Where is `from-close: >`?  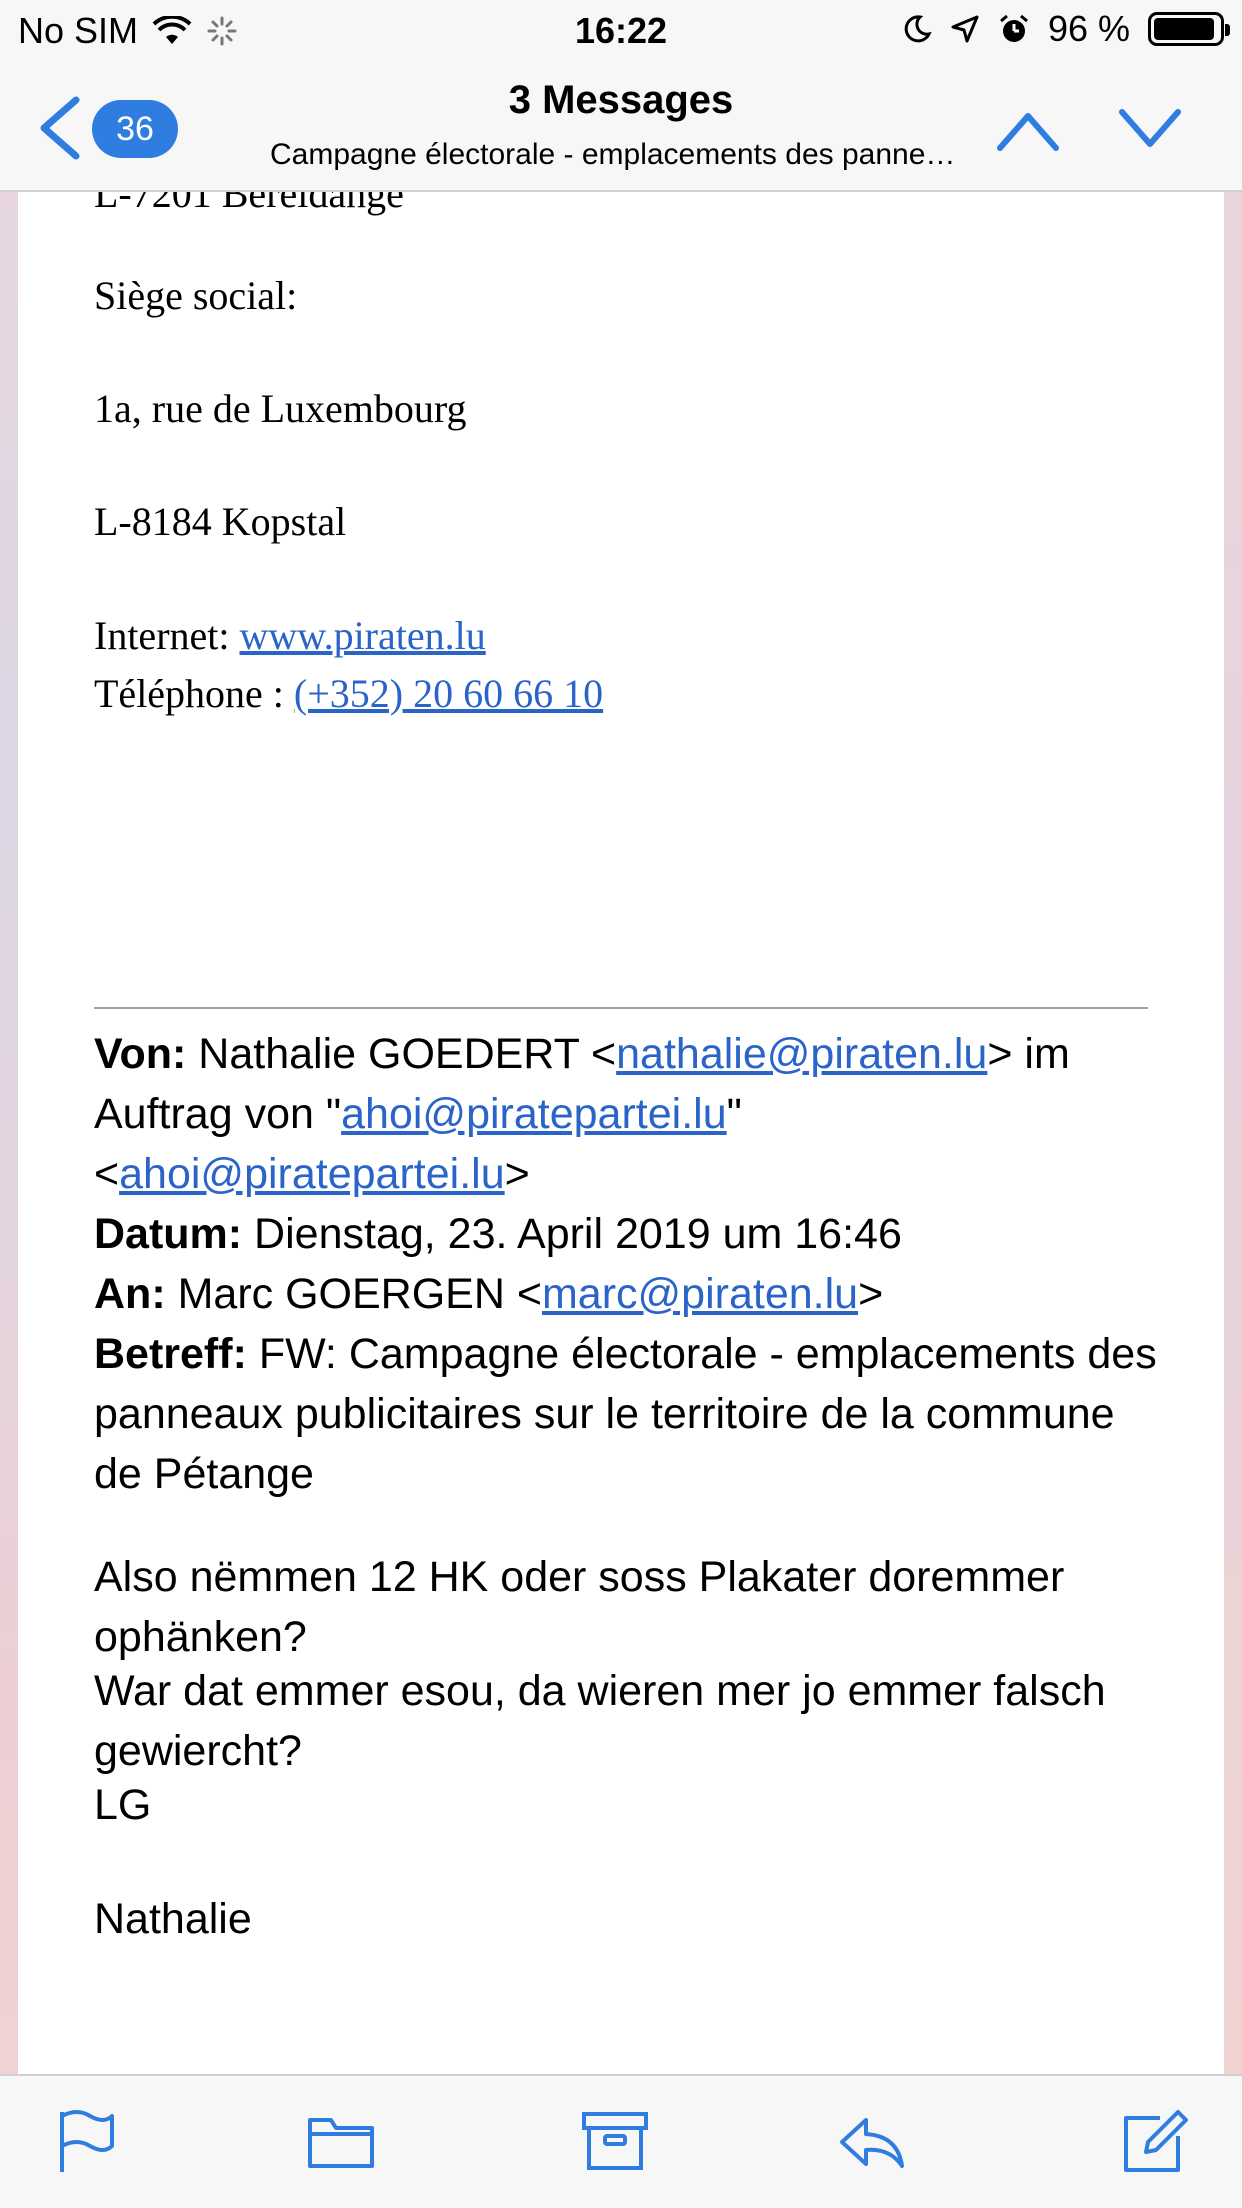
from-close: > is located at coordinates (1000, 1054).